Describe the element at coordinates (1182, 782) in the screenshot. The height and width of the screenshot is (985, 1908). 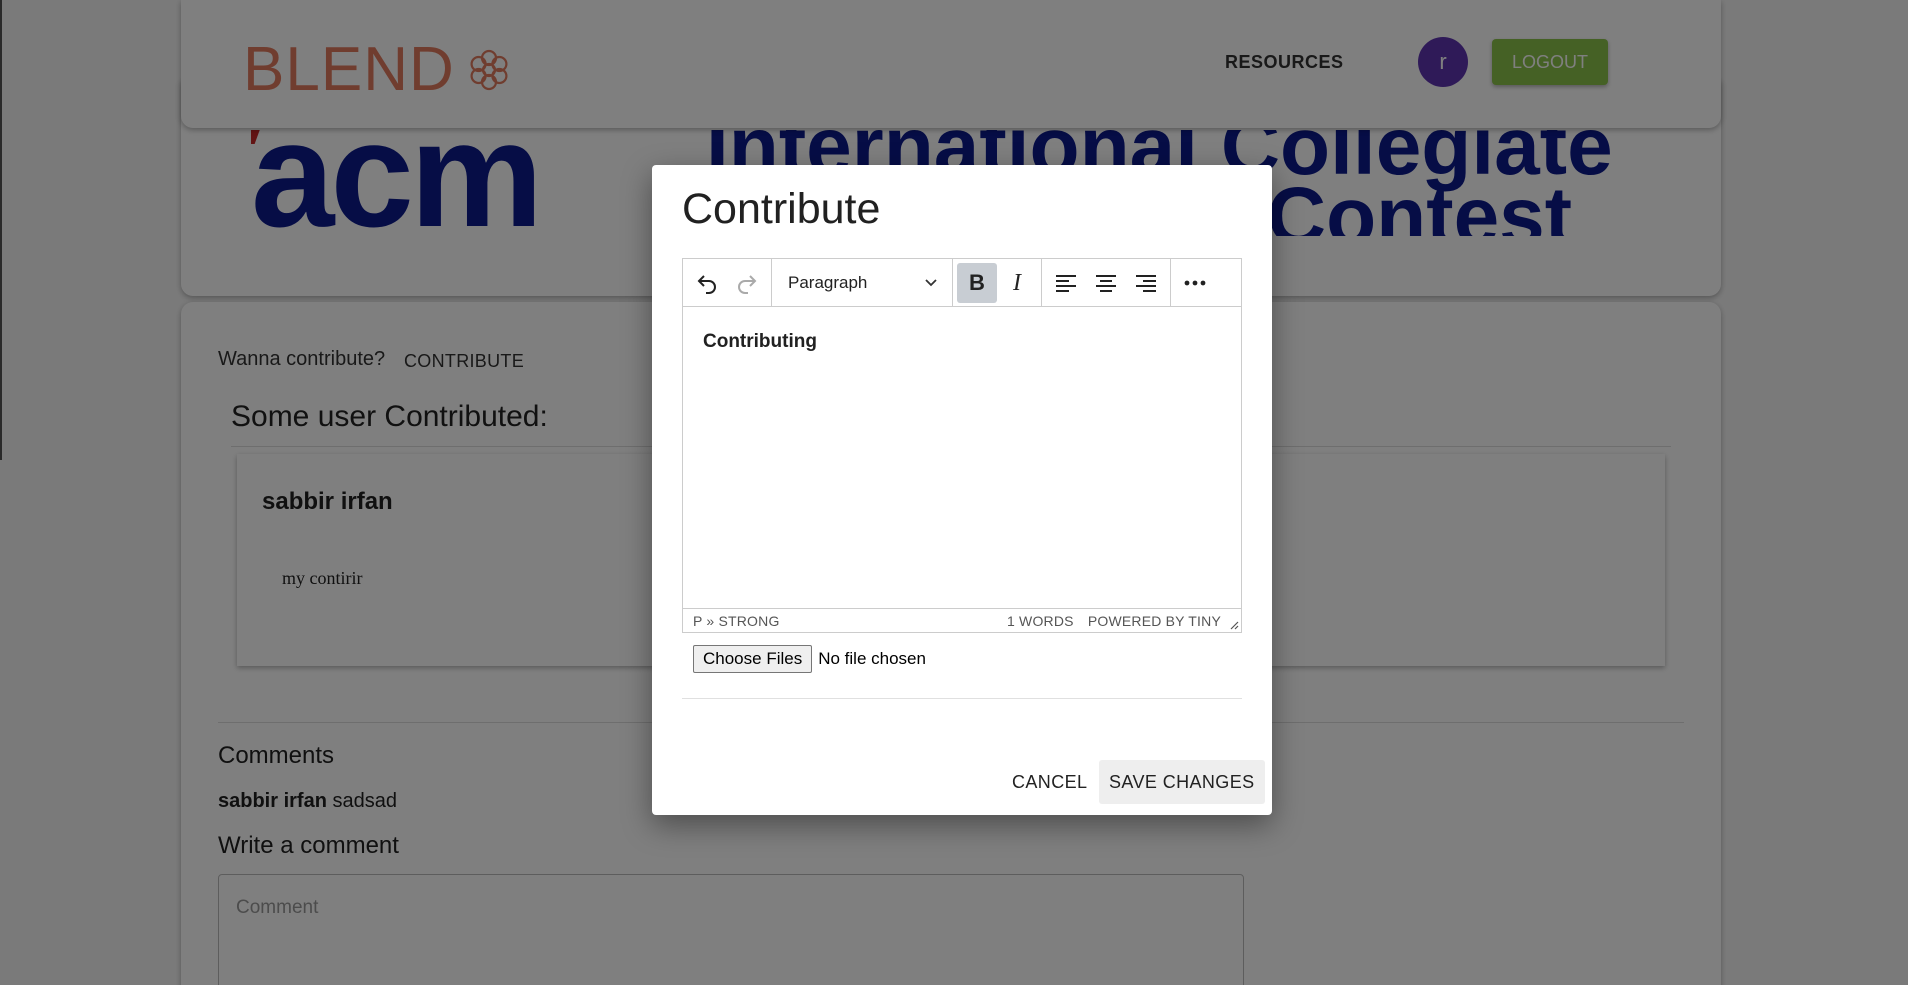
I see `save-changes-button: SAVE CHANGES` at that location.